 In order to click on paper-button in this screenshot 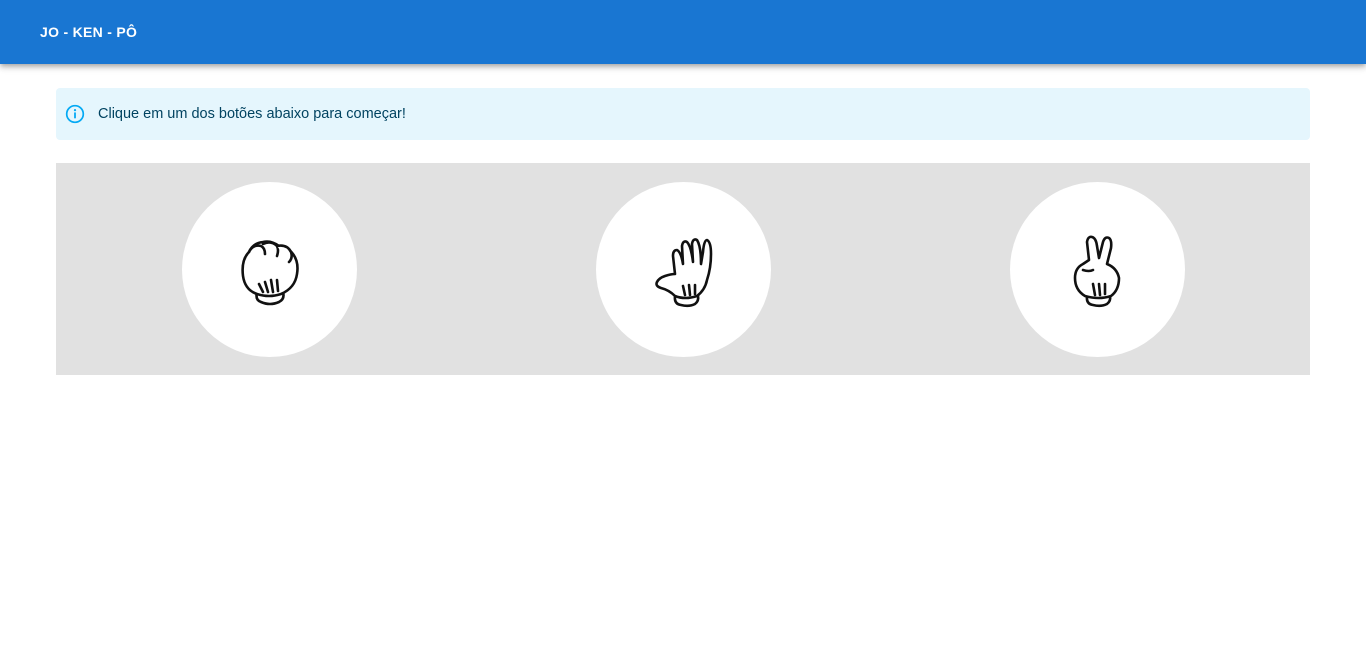, I will do `click(683, 269)`.